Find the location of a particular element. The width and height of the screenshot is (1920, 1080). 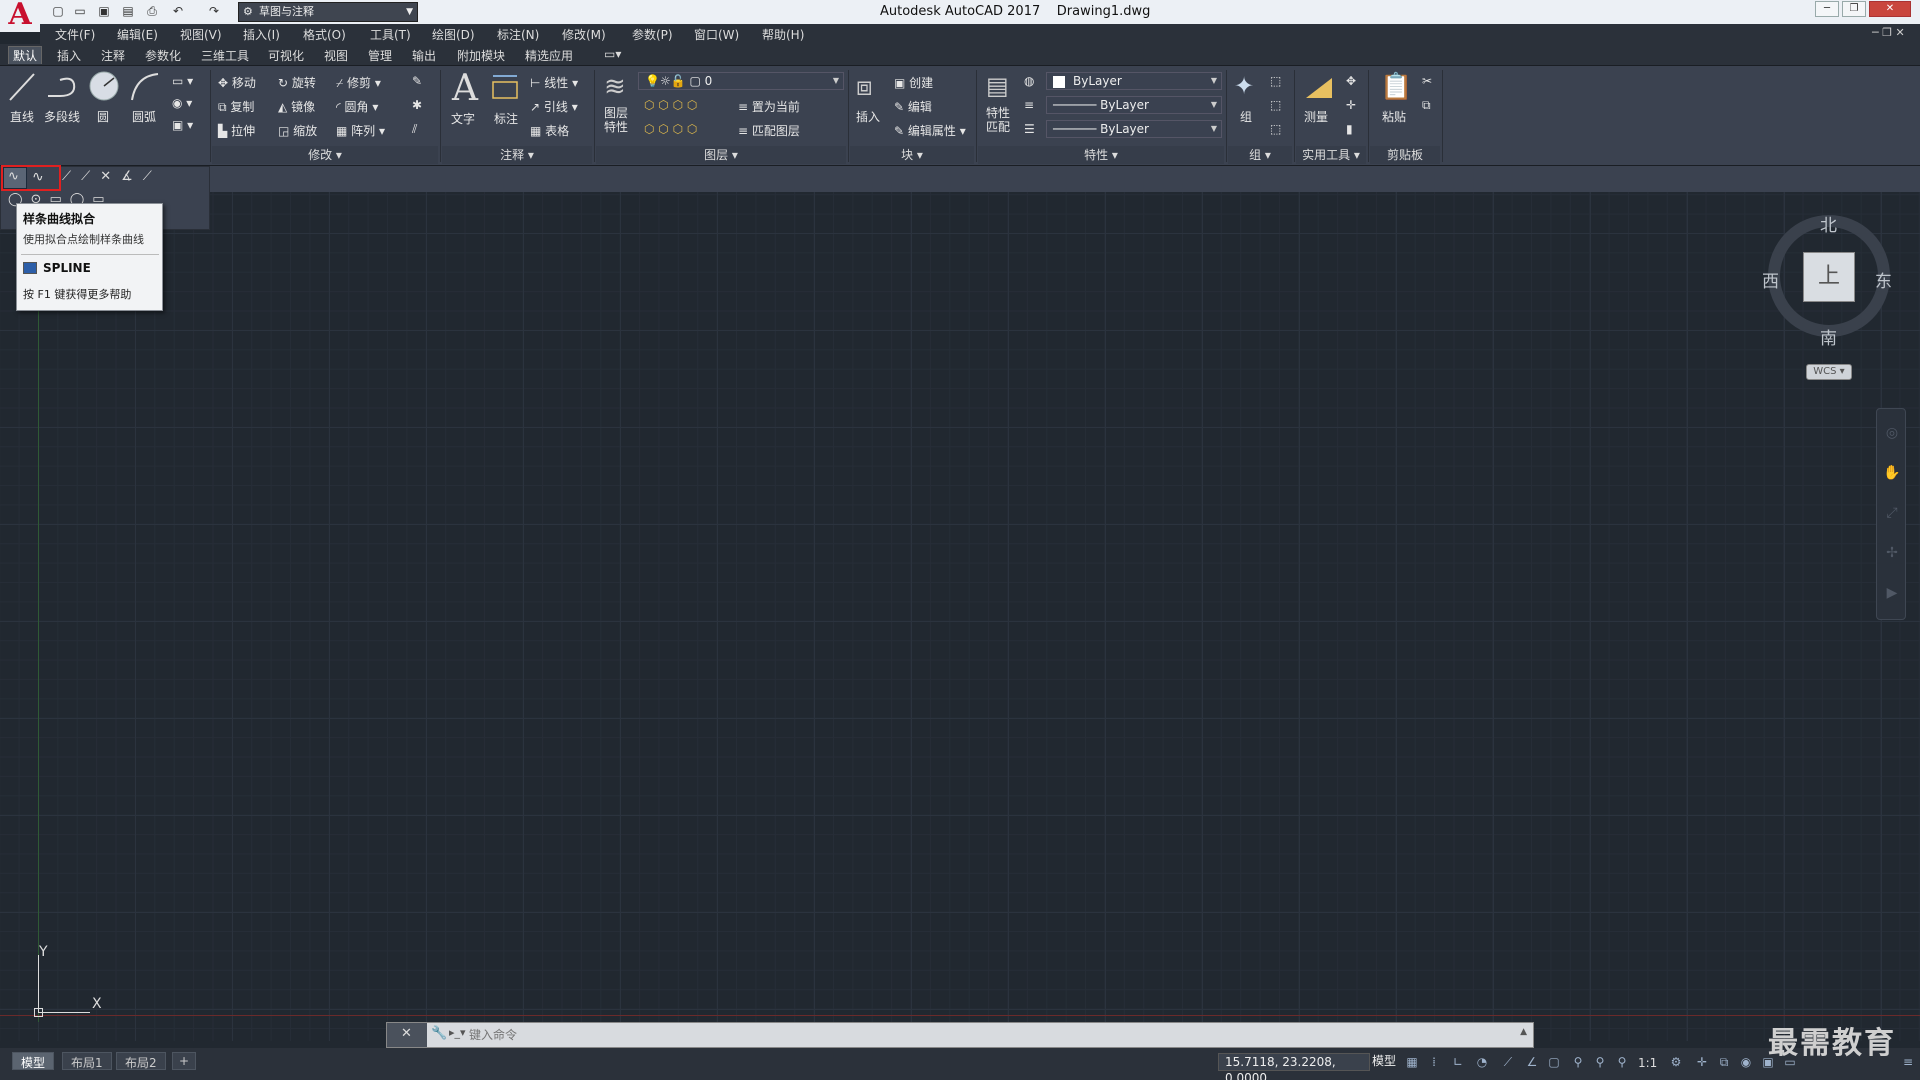

trim-button: ⌿ 修剪 ▾ is located at coordinates (358, 82).